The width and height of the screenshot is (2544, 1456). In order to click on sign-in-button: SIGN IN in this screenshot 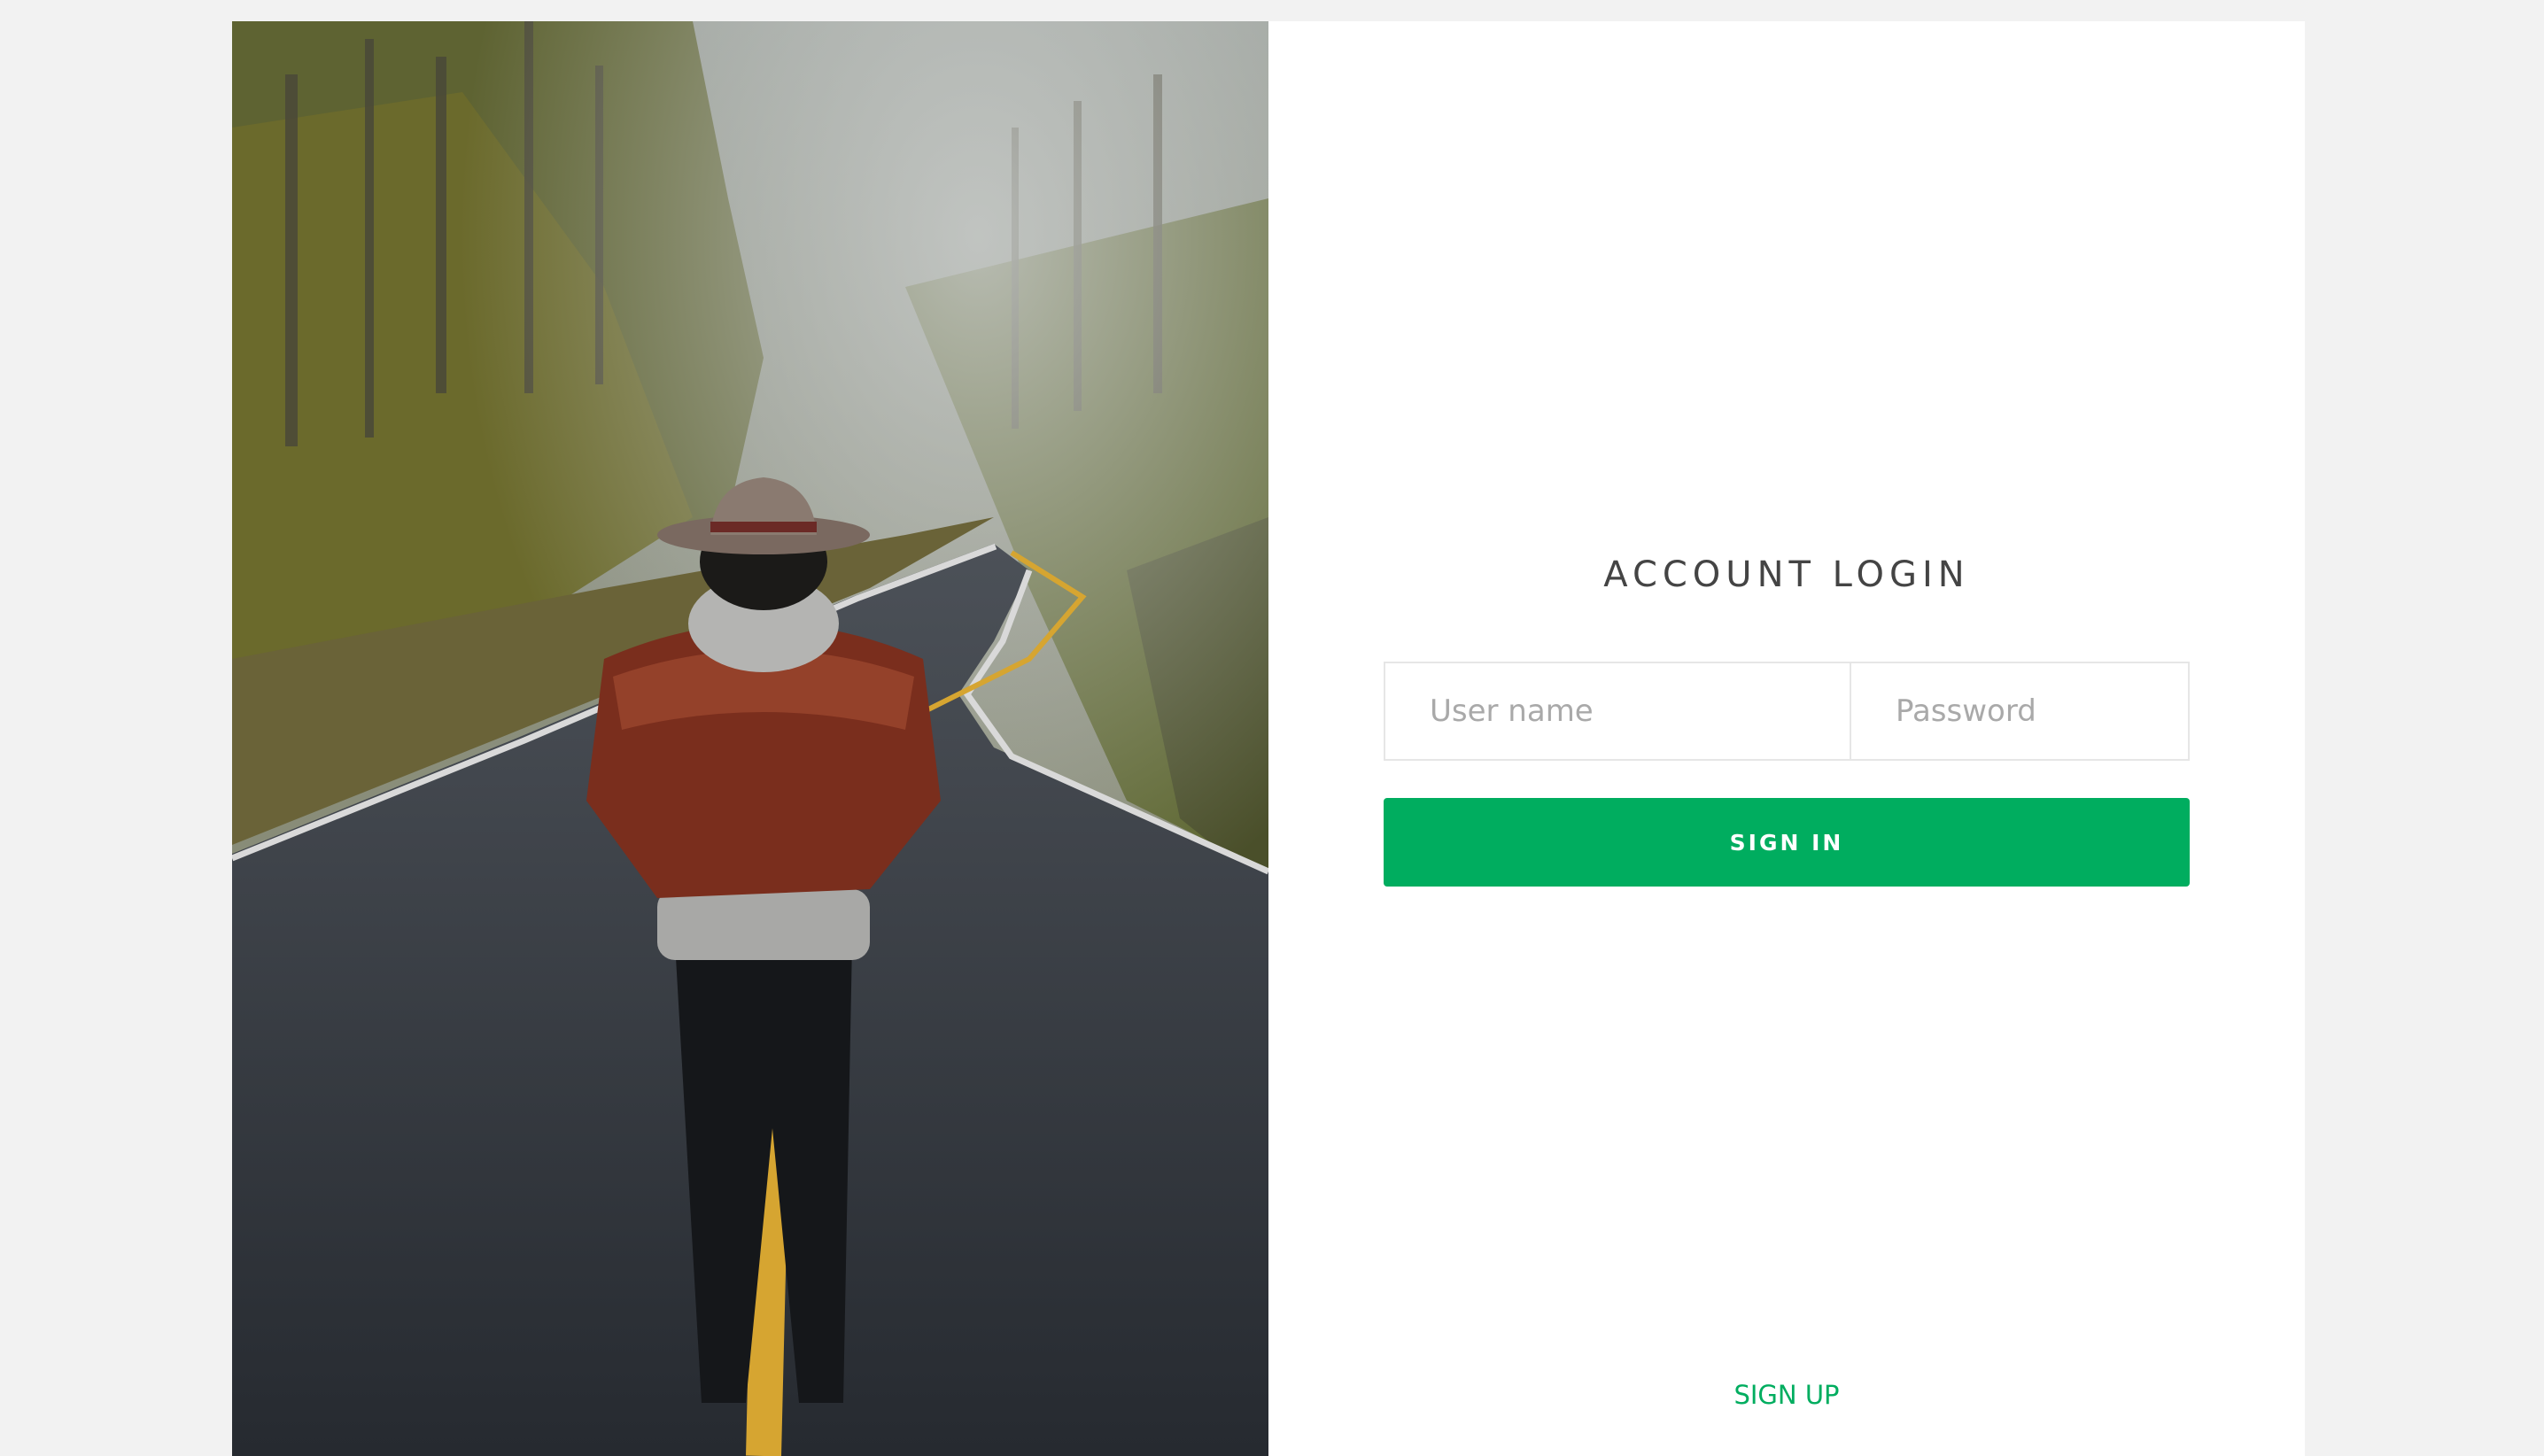, I will do `click(1787, 842)`.